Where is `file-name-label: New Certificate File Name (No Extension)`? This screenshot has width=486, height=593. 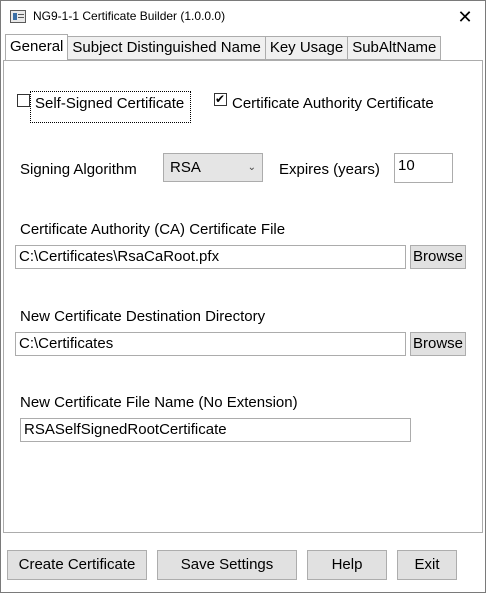
file-name-label: New Certificate File Name (No Extension) is located at coordinates (159, 402).